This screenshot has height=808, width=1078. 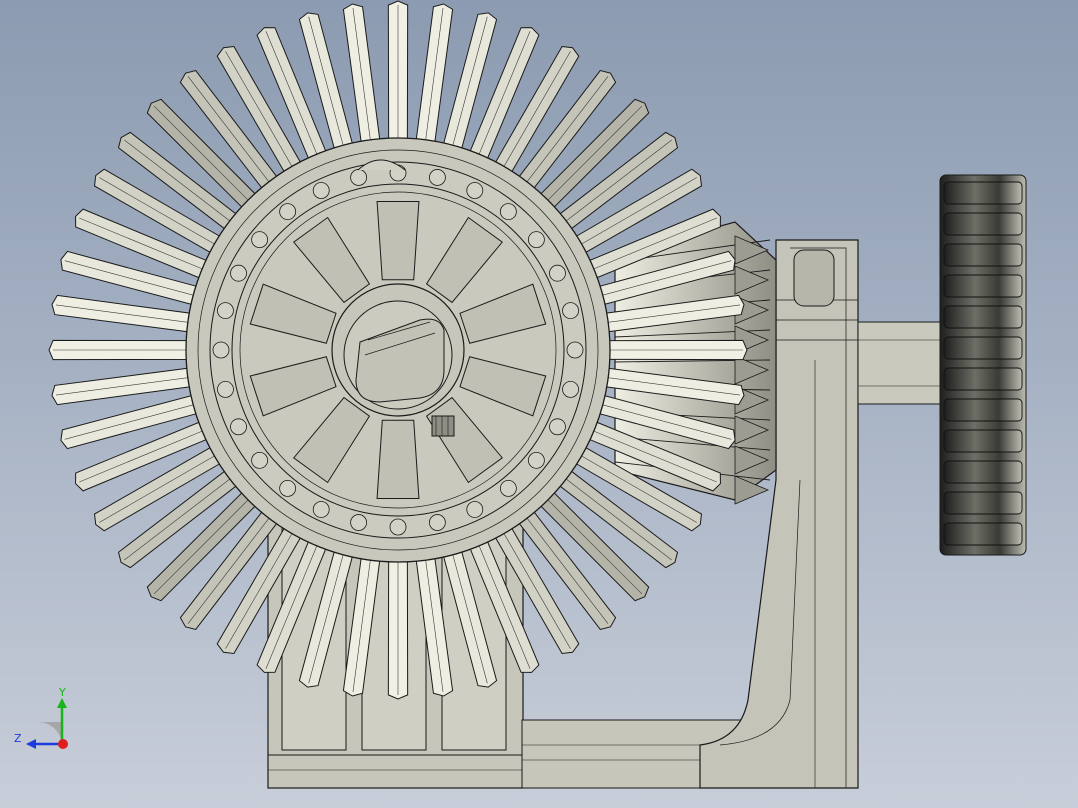 I want to click on orientation-triad: Y Z, so click(x=45, y=721).